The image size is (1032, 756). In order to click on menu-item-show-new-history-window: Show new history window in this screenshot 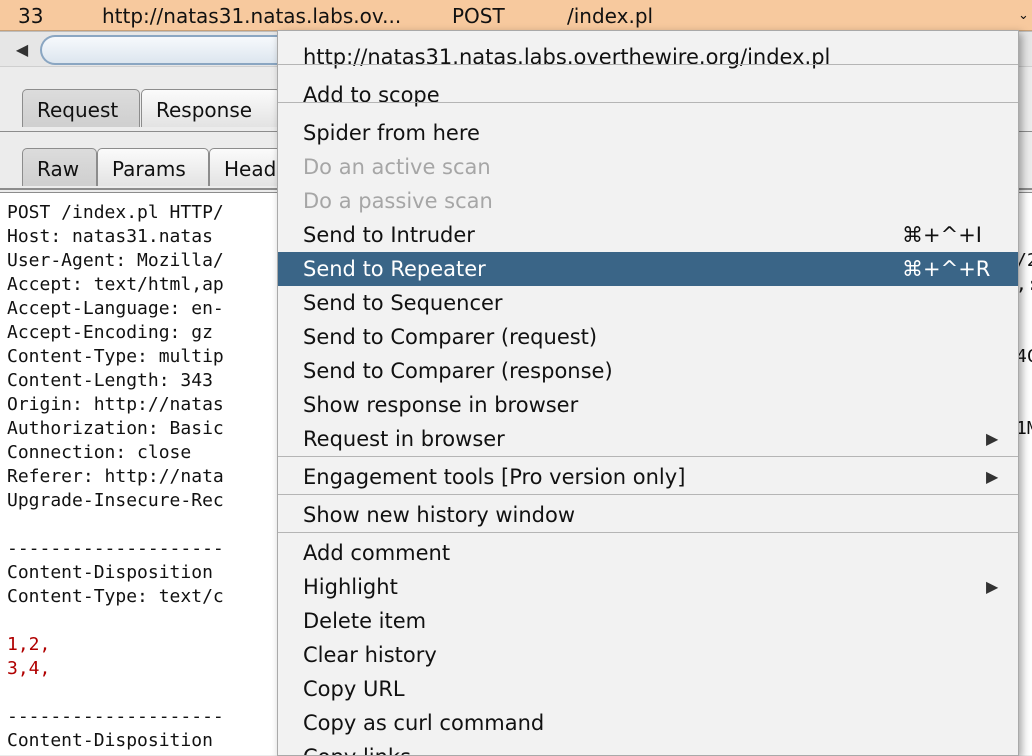, I will do `click(648, 515)`.